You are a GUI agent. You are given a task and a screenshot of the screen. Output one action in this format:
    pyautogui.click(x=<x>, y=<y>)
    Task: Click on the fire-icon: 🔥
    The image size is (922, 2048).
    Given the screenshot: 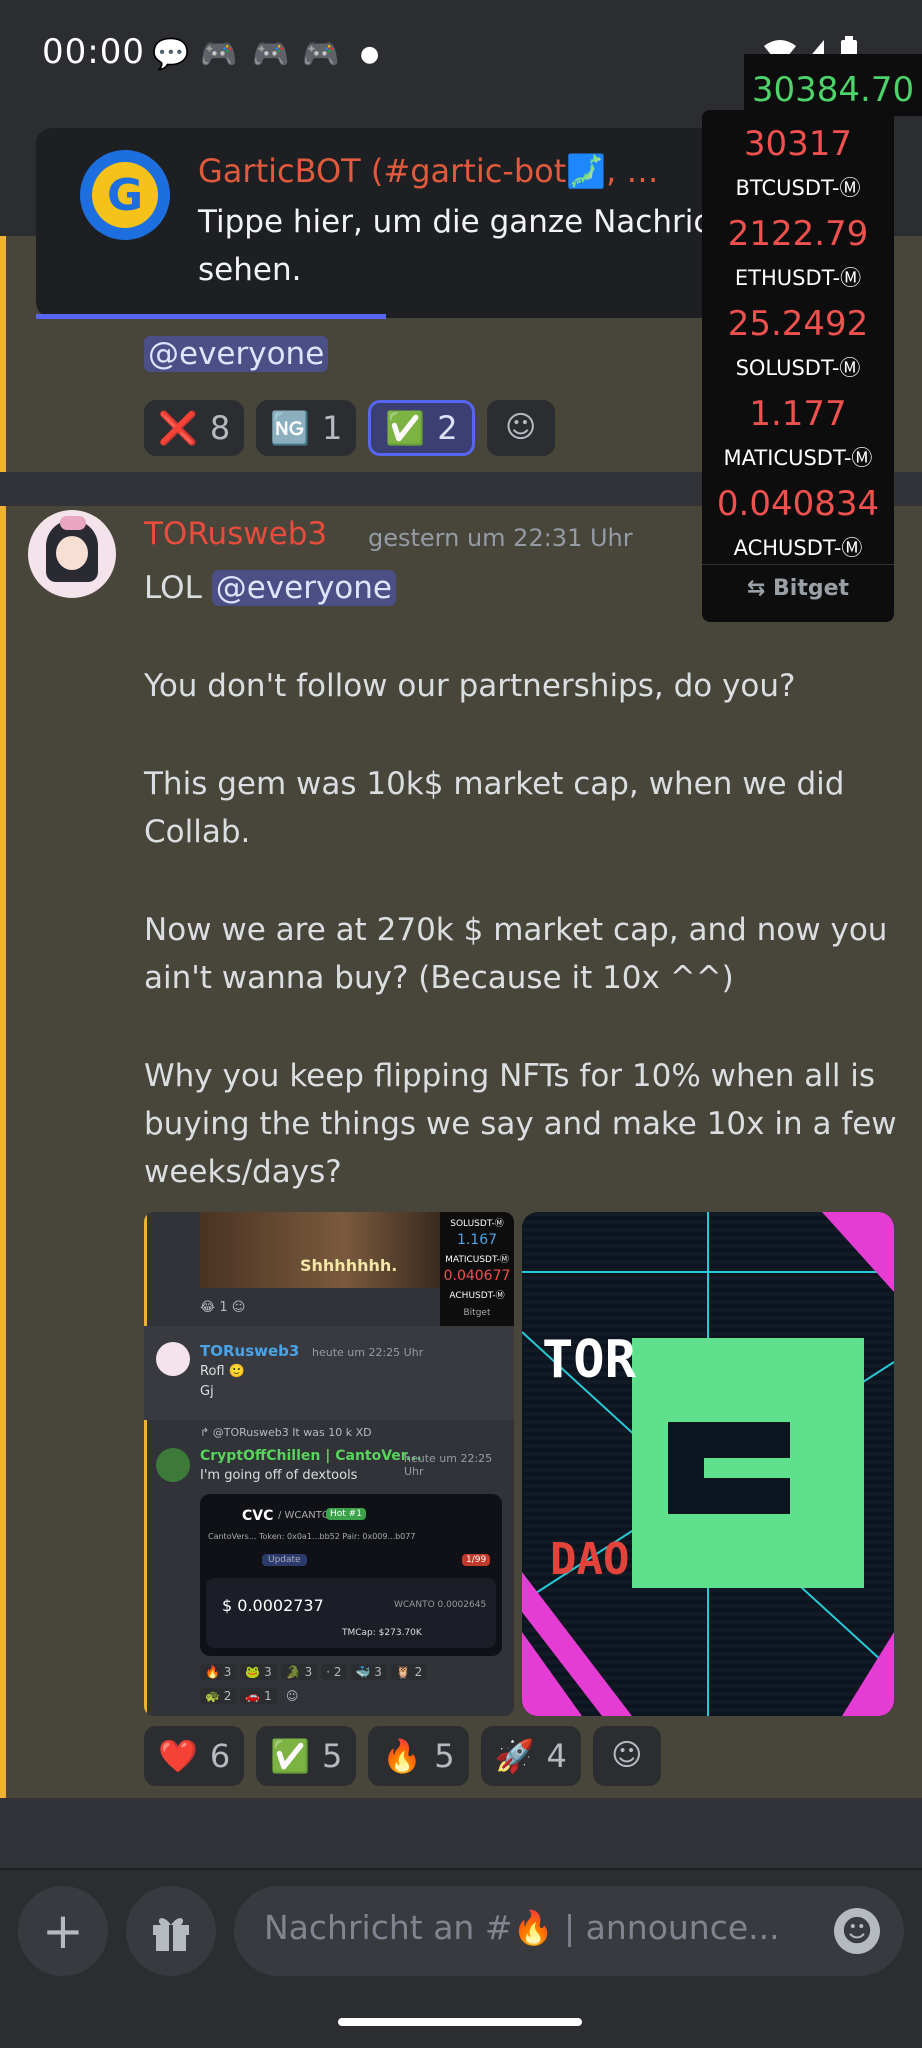 What is the action you would take?
    pyautogui.click(x=402, y=1756)
    